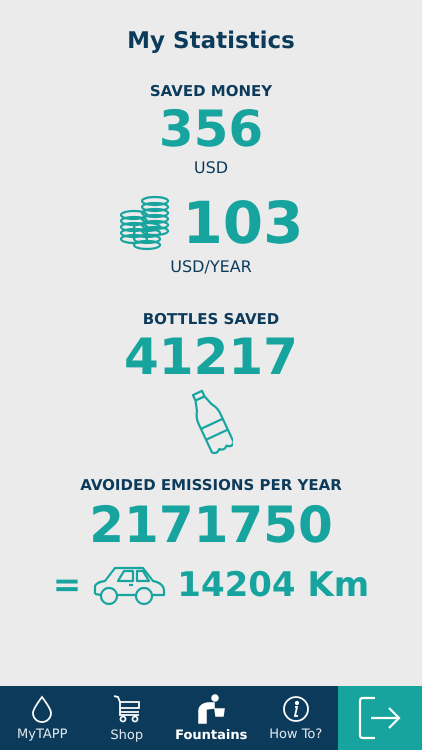  Describe the element at coordinates (211, 167) in the screenshot. I see `saved-money-unit: USD` at that location.